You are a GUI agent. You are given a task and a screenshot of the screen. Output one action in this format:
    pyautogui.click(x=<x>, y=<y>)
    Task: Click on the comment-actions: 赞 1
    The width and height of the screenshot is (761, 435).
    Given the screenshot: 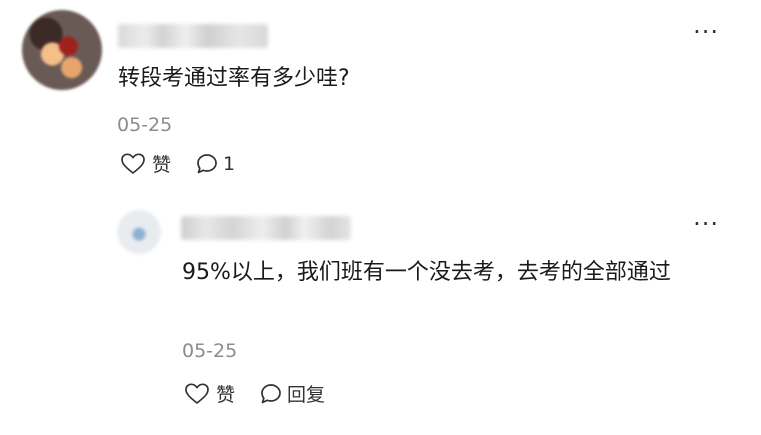 What is the action you would take?
    pyautogui.click(x=189, y=163)
    